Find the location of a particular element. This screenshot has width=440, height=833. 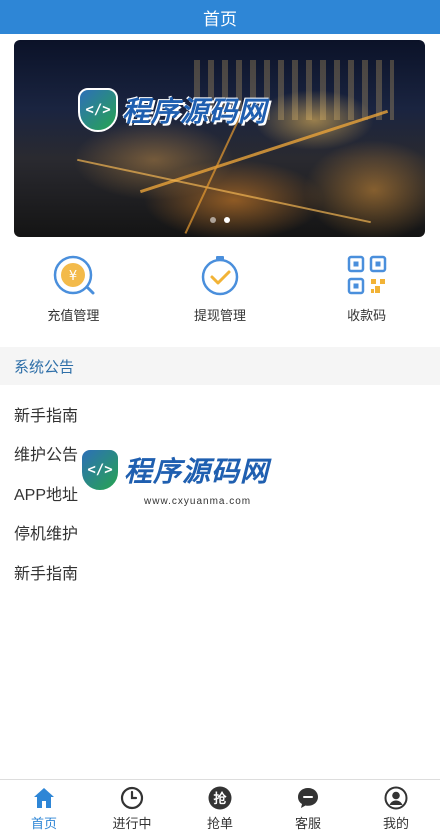

notice-list: 新手指南 维护公告 APP地址 停机维护 新手指南 is located at coordinates (46, 493).